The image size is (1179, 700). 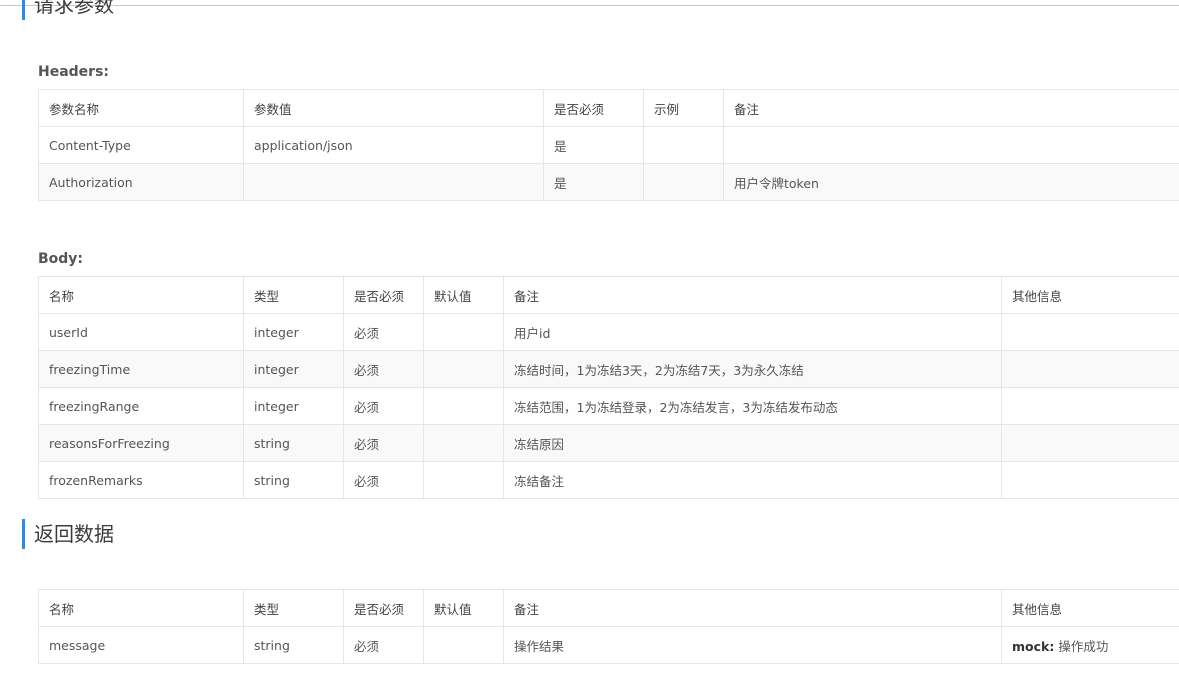 I want to click on param-value, so click(x=393, y=182).